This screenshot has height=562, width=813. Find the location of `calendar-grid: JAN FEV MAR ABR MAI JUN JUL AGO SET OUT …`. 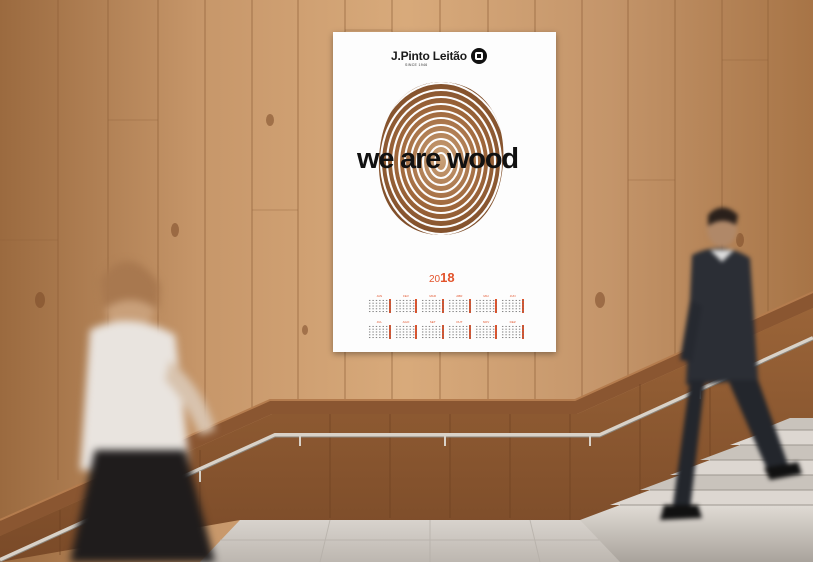

calendar-grid: JAN FEV MAR ABR MAI JUN JUL AGO SET OUT … is located at coordinates (446, 317).